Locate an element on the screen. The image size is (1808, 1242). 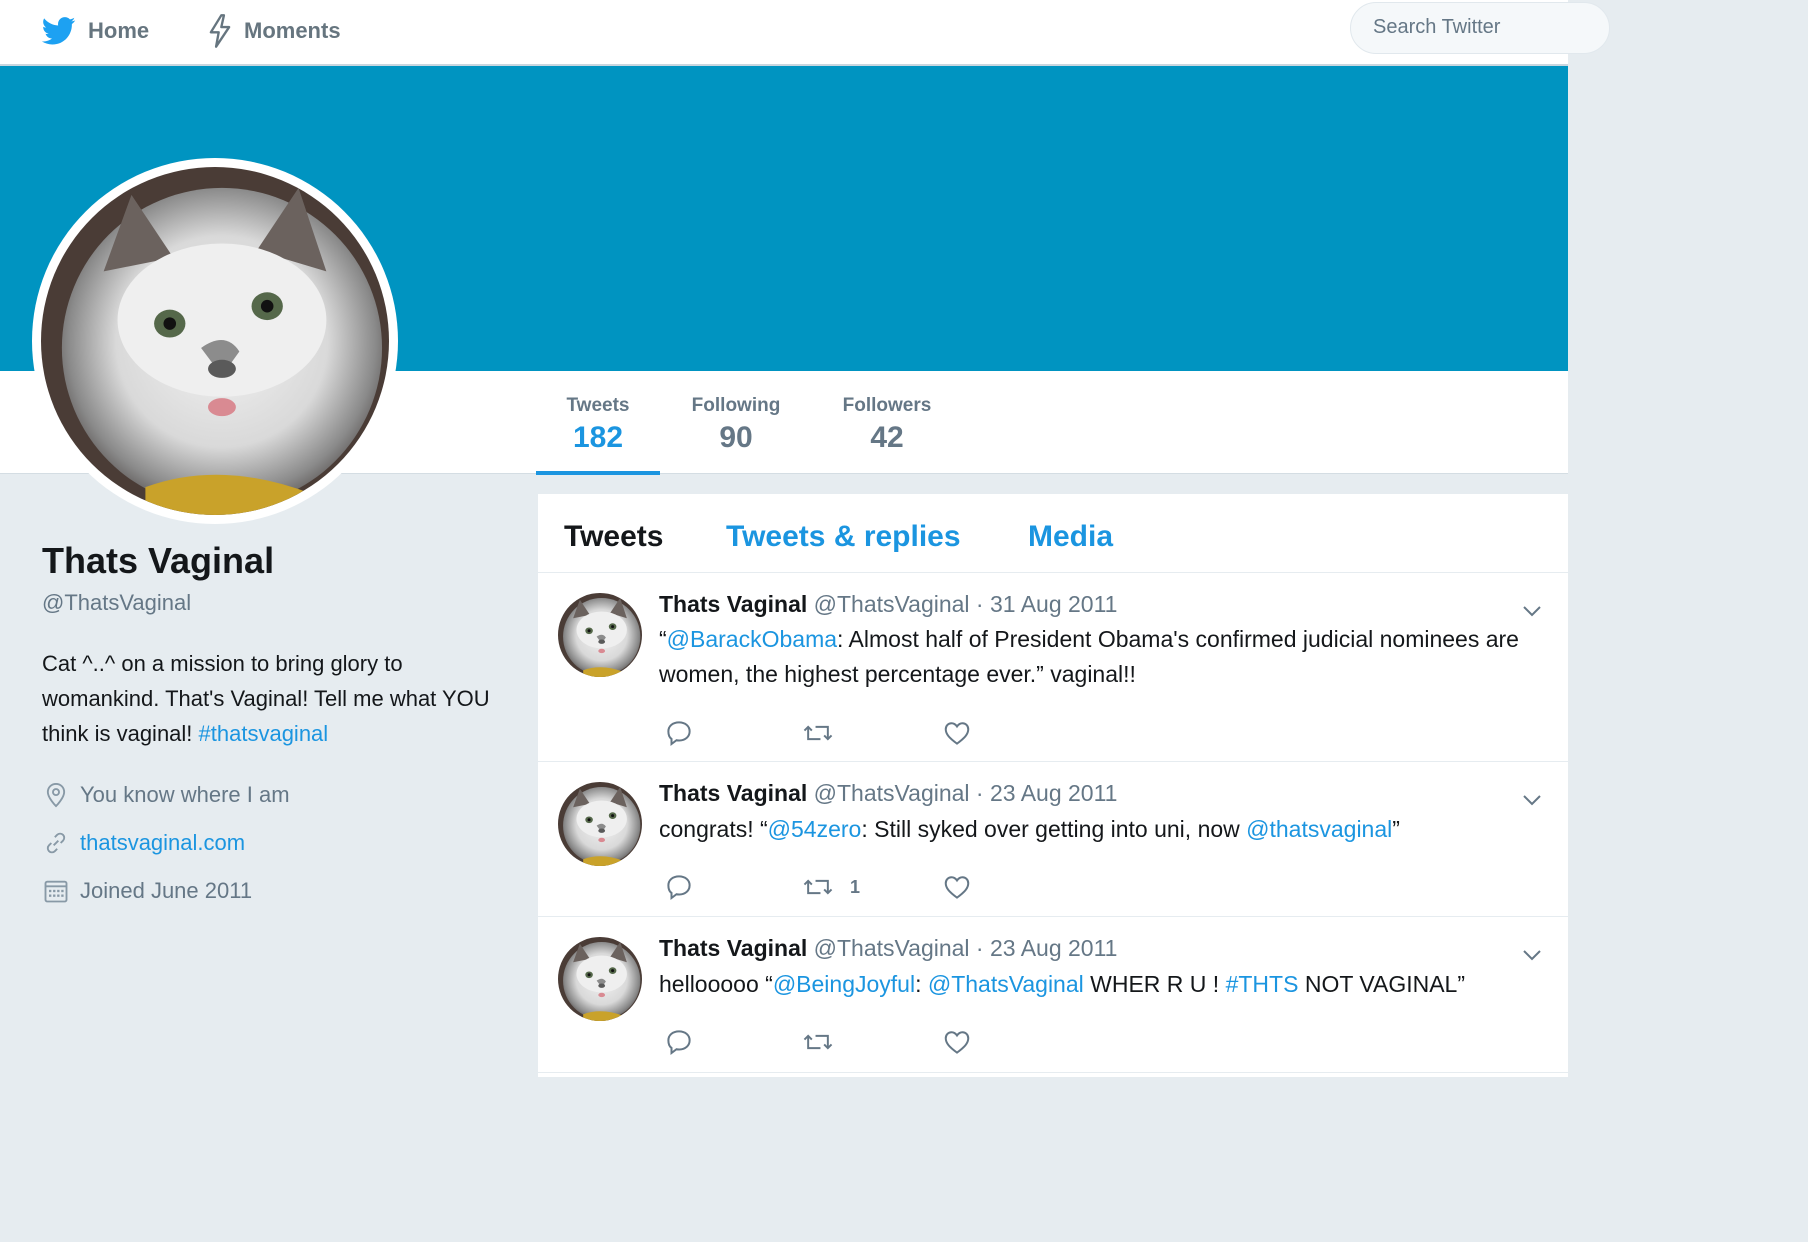
stat-label: Tweets is located at coordinates (598, 405).